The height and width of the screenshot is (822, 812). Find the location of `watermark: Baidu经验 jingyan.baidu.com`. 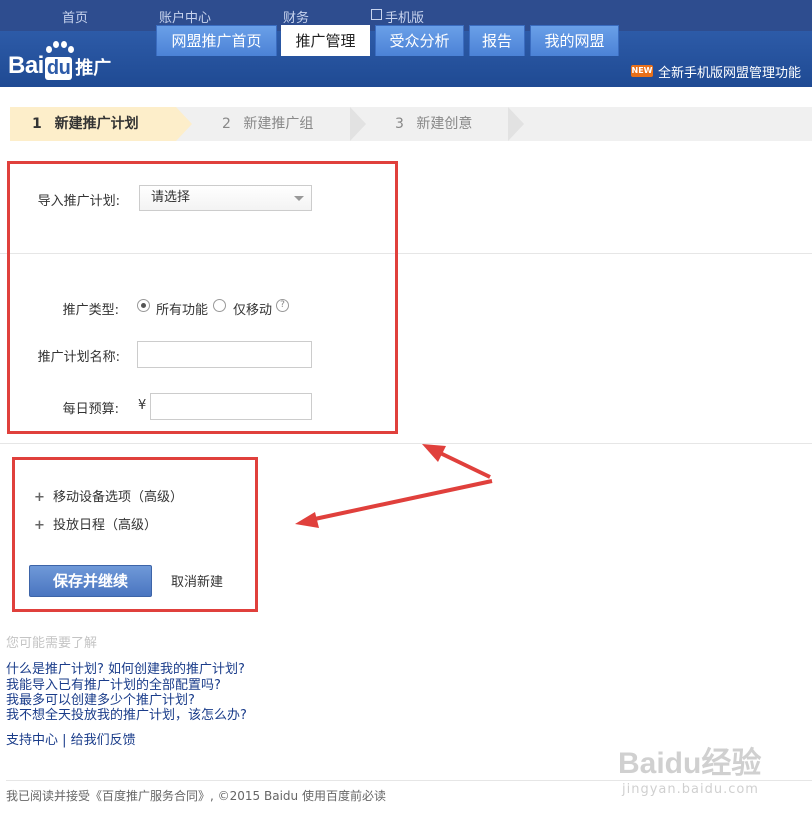

watermark: Baidu经验 jingyan.baidu.com is located at coordinates (689, 767).